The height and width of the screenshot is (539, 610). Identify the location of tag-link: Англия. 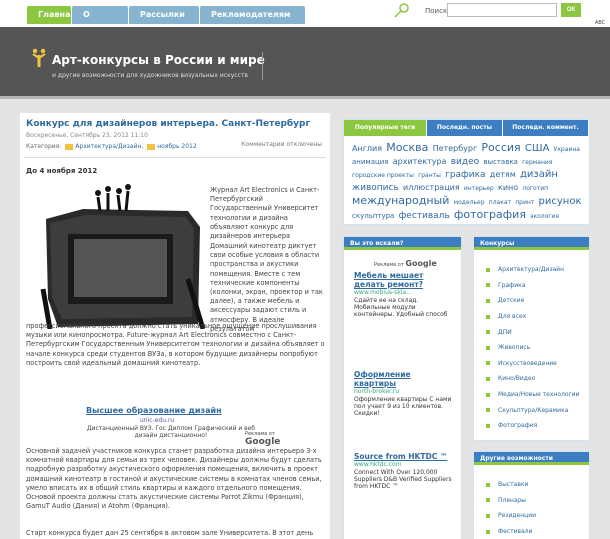
(367, 148).